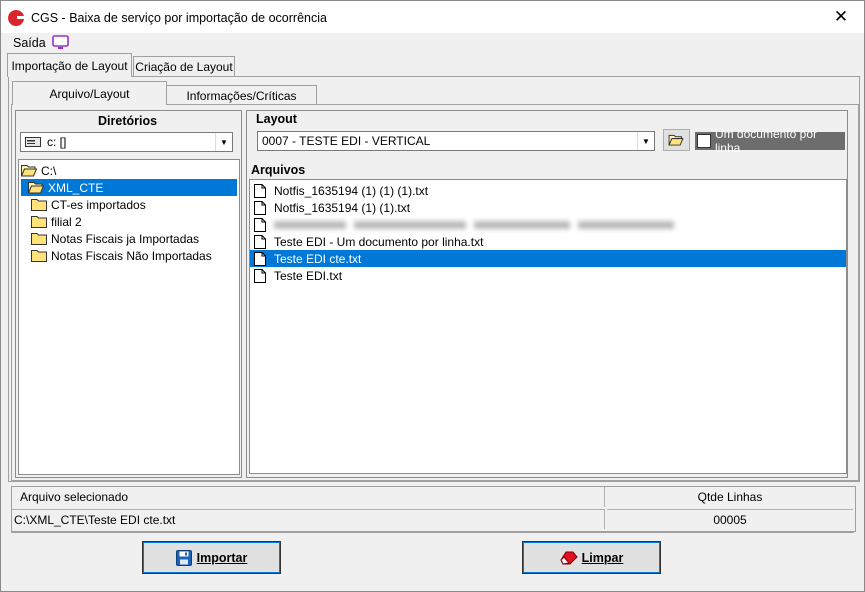  I want to click on tree-item-ct-es-importados: CT-es importados, so click(88, 204).